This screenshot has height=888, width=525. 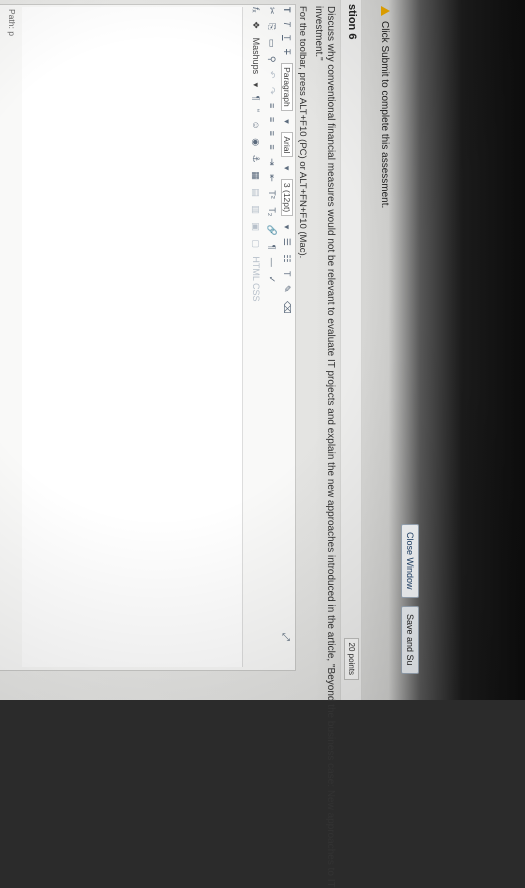 I want to click on line-icon: —, so click(x=272, y=262).